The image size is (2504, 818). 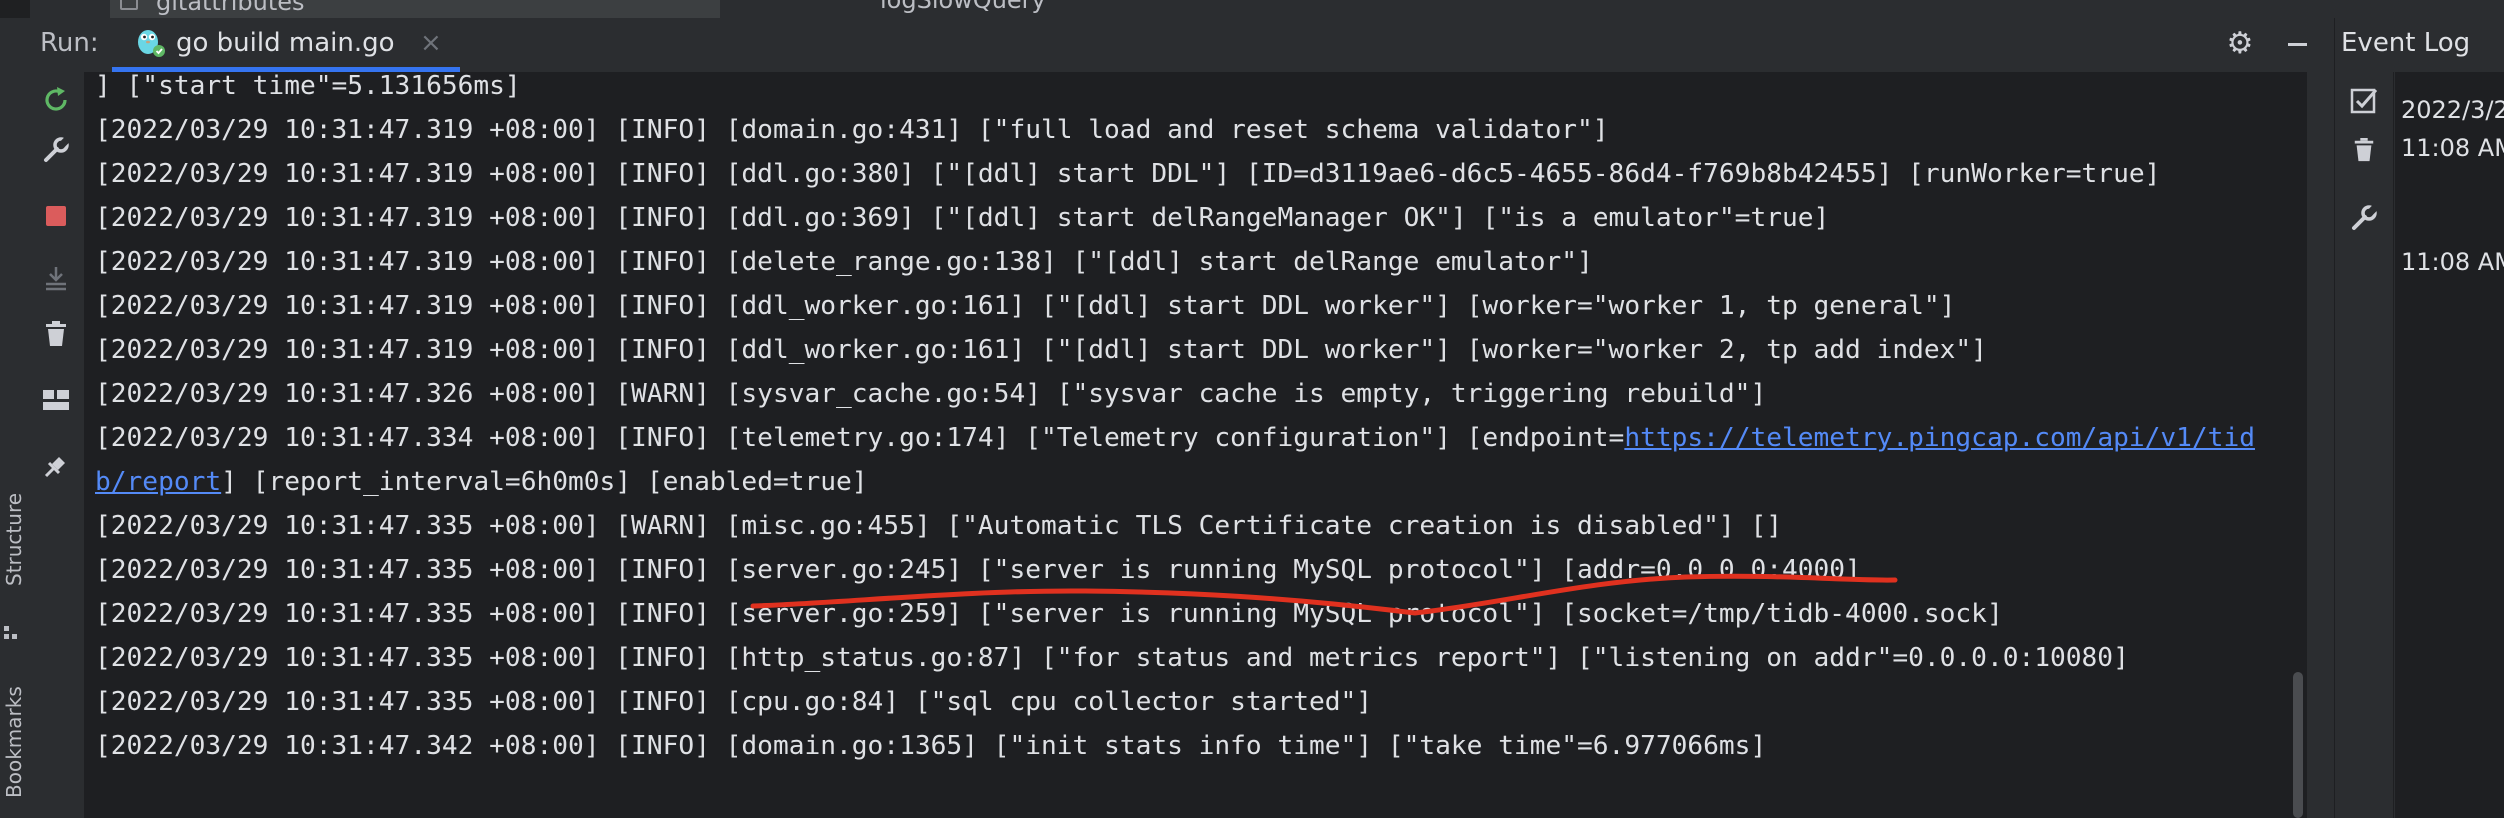 What do you see at coordinates (2364, 445) in the screenshot?
I see `event-log-toolbar` at bounding box center [2364, 445].